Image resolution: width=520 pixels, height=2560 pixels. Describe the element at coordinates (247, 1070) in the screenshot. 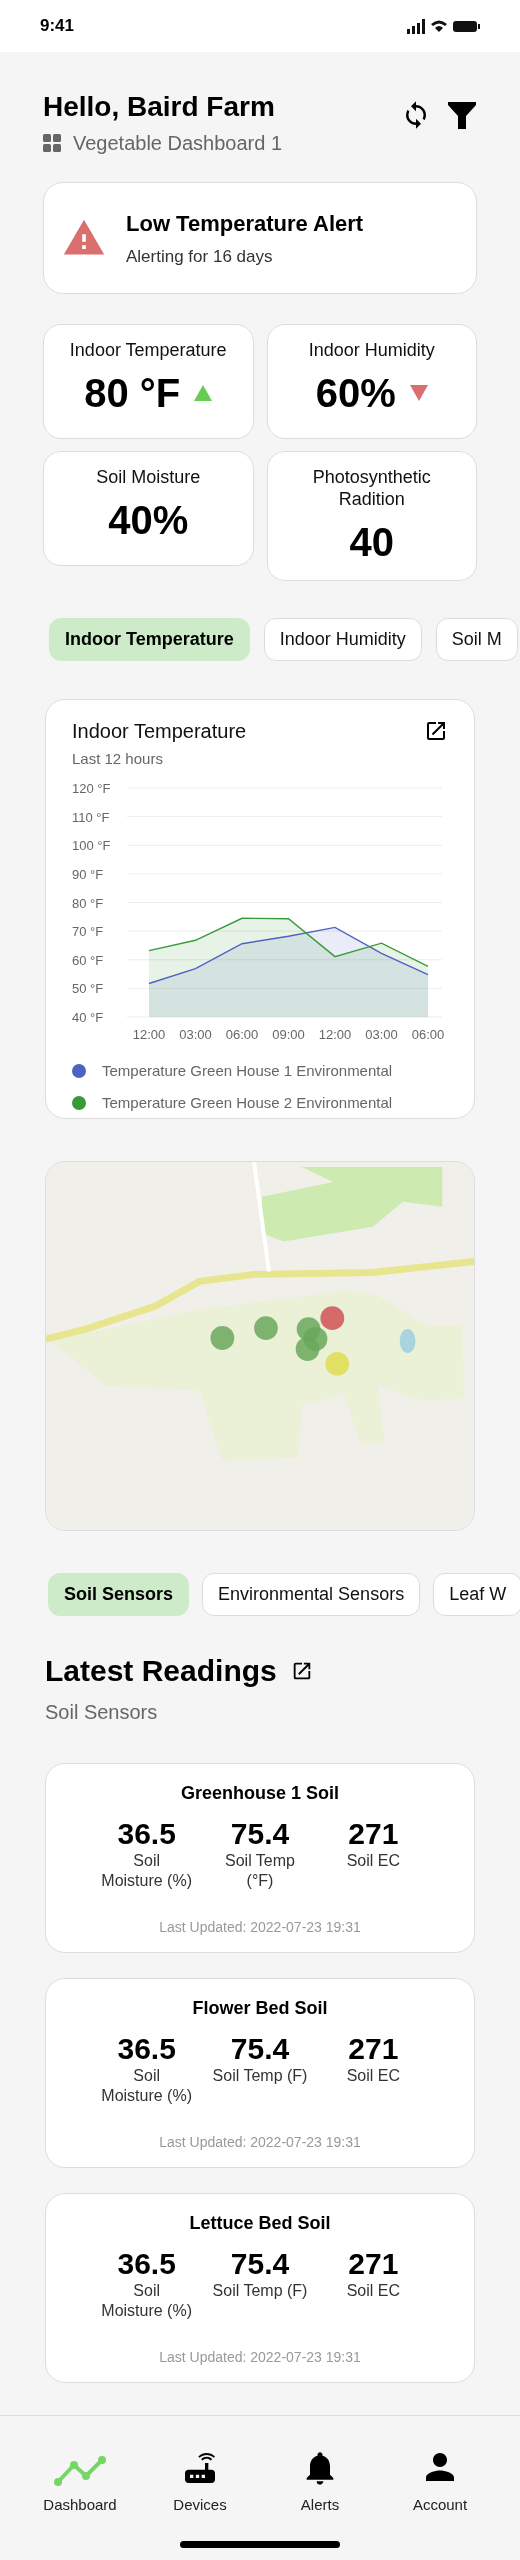

I see `legend-label: Temperature Green House 1 Environmental` at that location.